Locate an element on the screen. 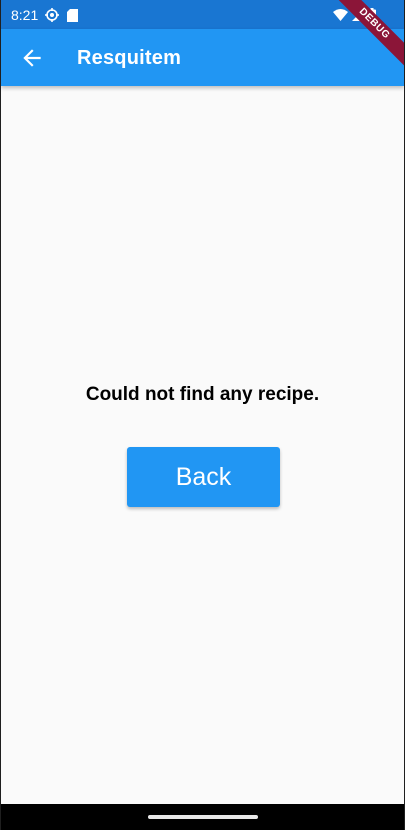 This screenshot has height=830, width=405. status-left-icons is located at coordinates (61, 17).